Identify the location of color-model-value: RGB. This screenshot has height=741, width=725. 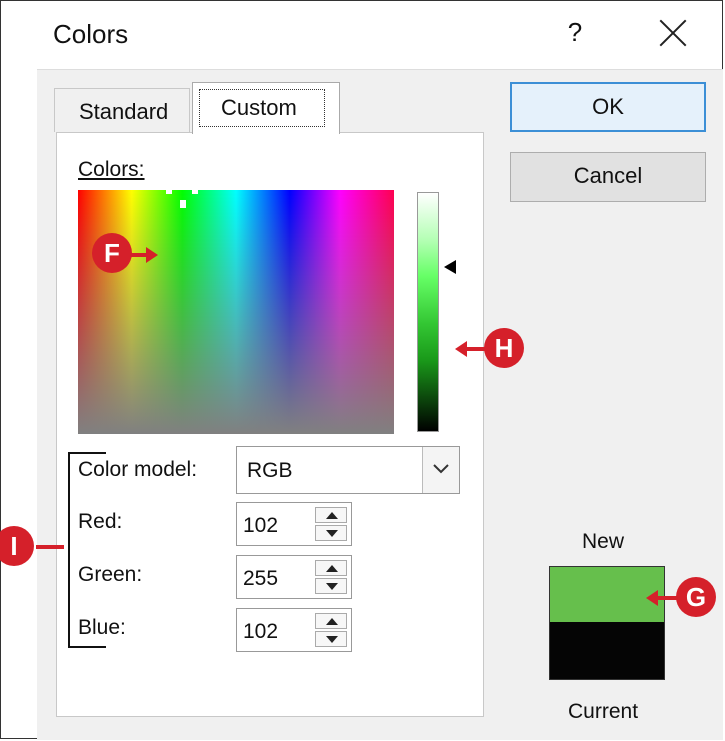
(270, 470).